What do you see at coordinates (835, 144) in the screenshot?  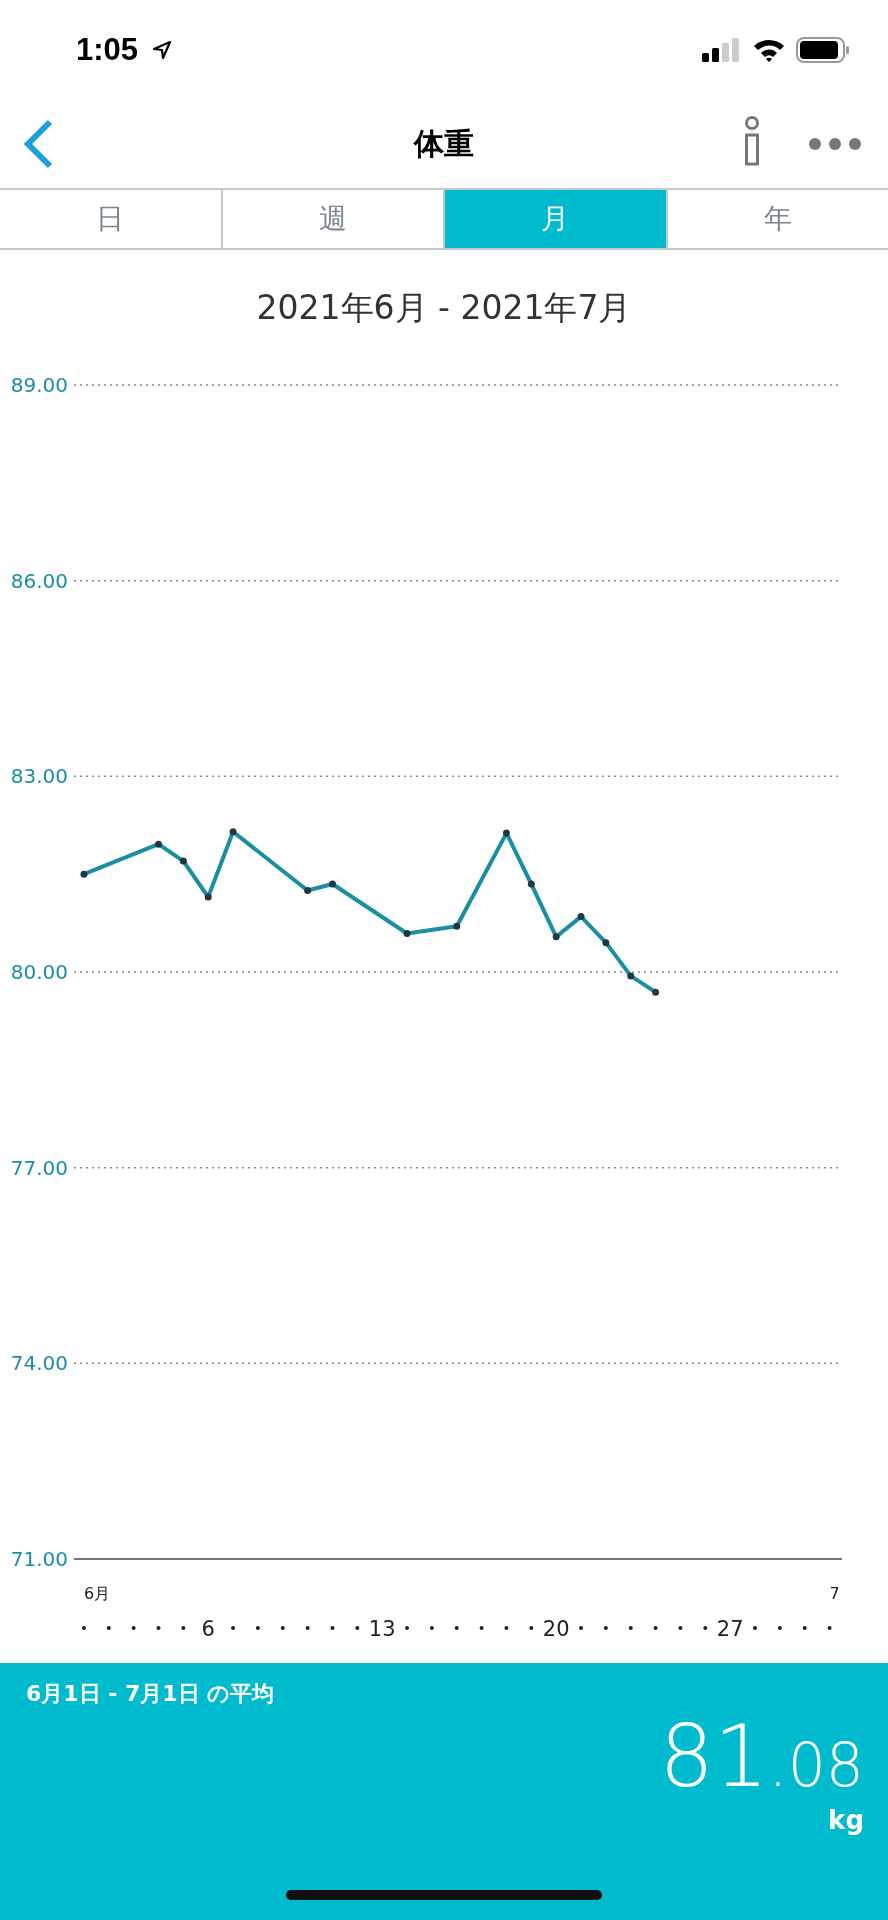 I see `more-icon` at bounding box center [835, 144].